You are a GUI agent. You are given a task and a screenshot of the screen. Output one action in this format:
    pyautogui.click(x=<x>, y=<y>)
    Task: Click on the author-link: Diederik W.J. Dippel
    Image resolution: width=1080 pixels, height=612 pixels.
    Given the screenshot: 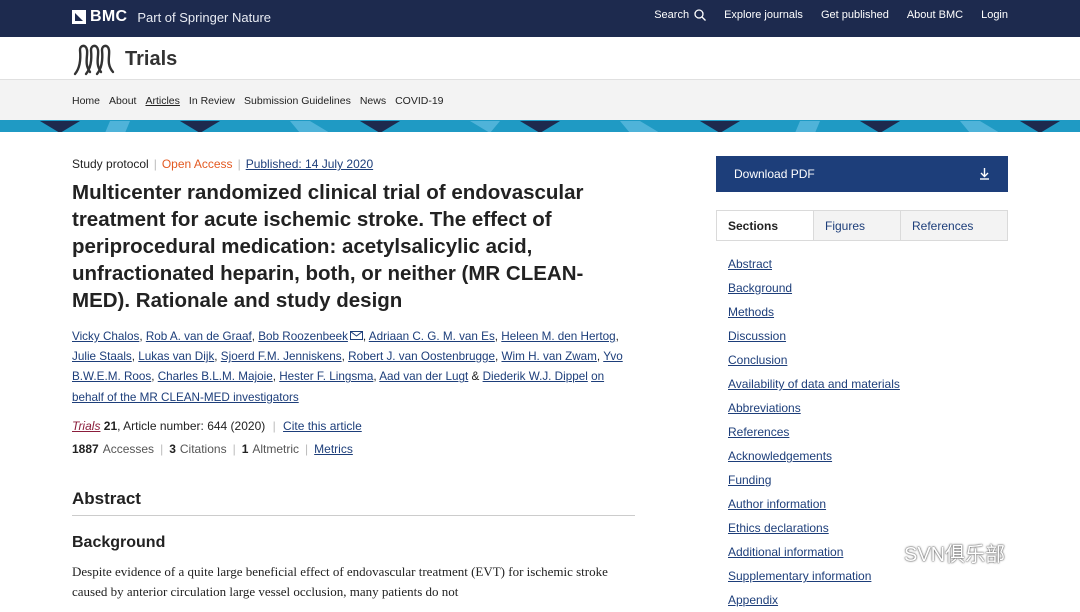 What is the action you would take?
    pyautogui.click(x=535, y=376)
    